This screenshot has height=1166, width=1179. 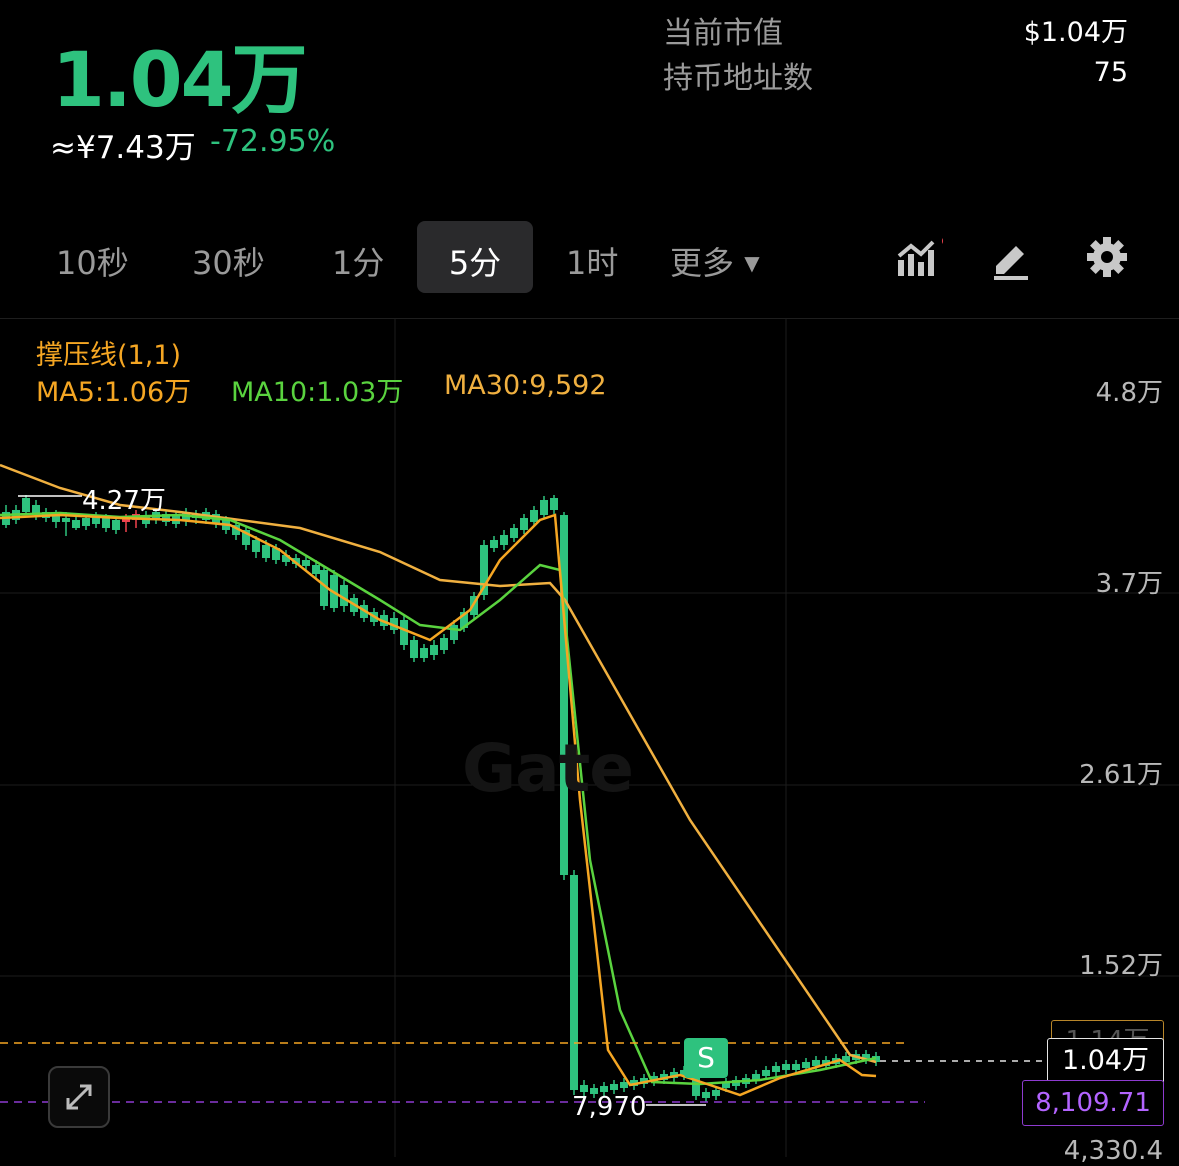 What do you see at coordinates (123, 148) in the screenshot?
I see `fiat-price: ≈¥7.43万` at bounding box center [123, 148].